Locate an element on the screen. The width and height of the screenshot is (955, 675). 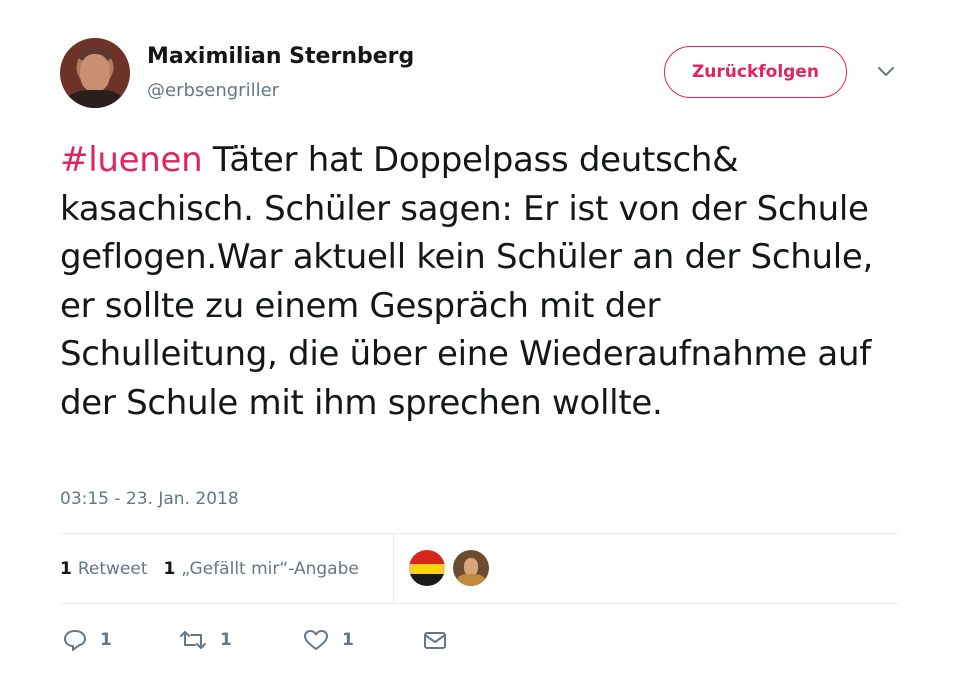
reply-count: 1 is located at coordinates (106, 640).